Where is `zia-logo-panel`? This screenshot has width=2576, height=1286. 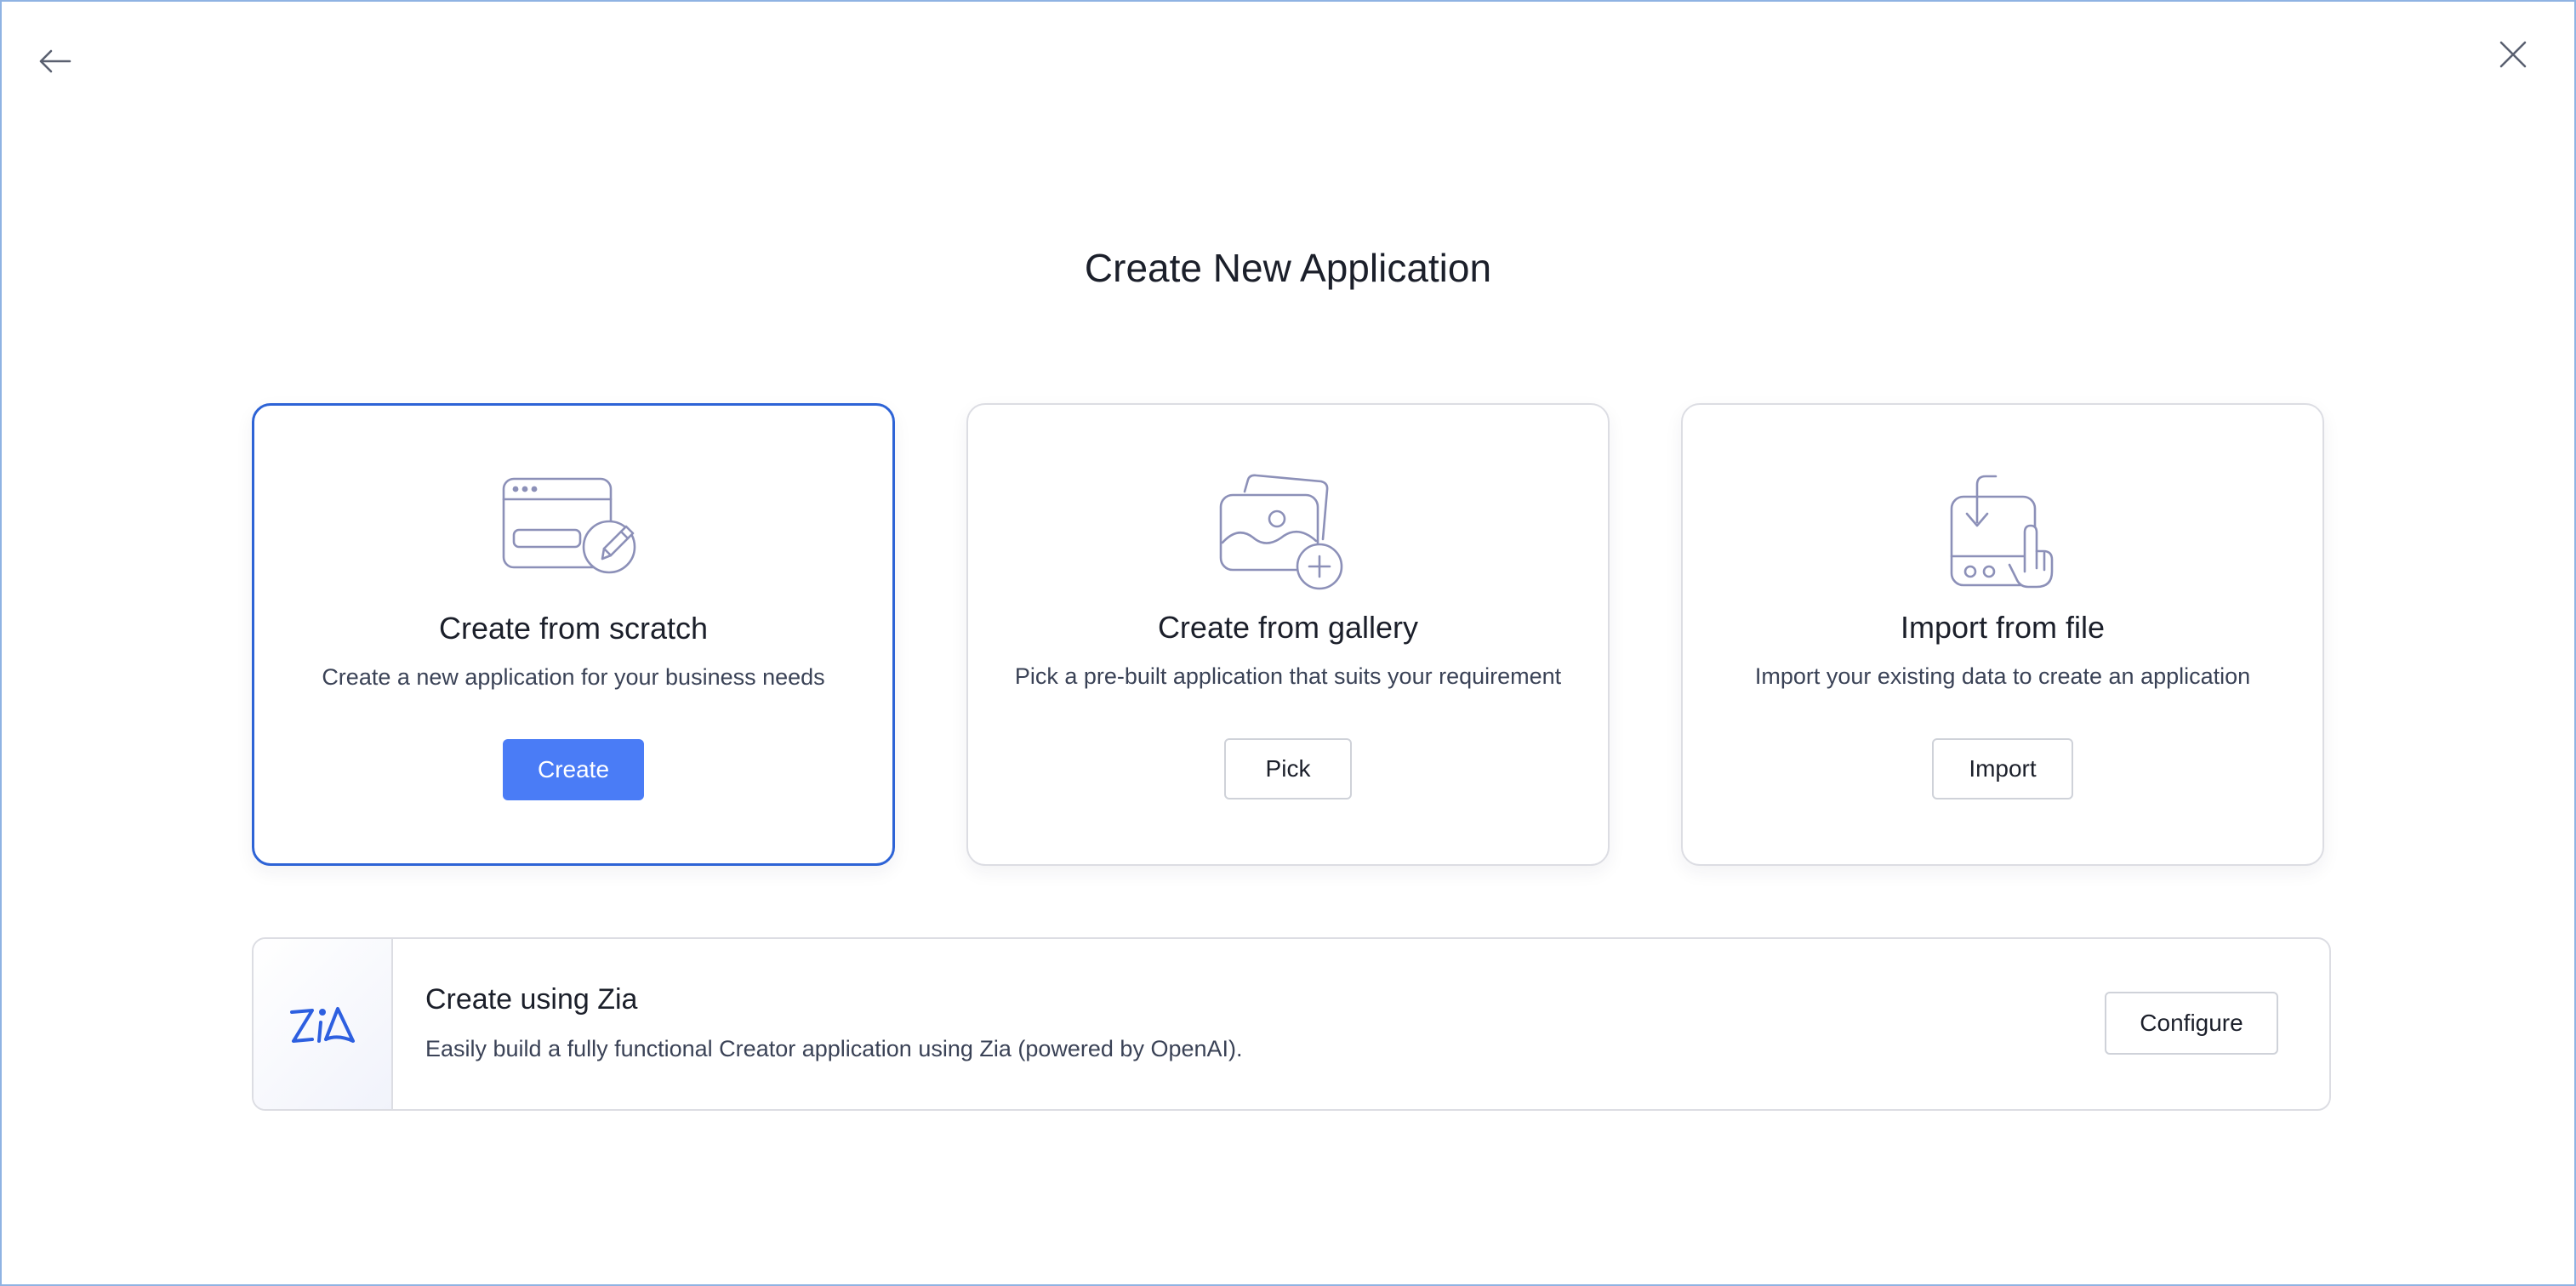
zia-logo-panel is located at coordinates (323, 1024).